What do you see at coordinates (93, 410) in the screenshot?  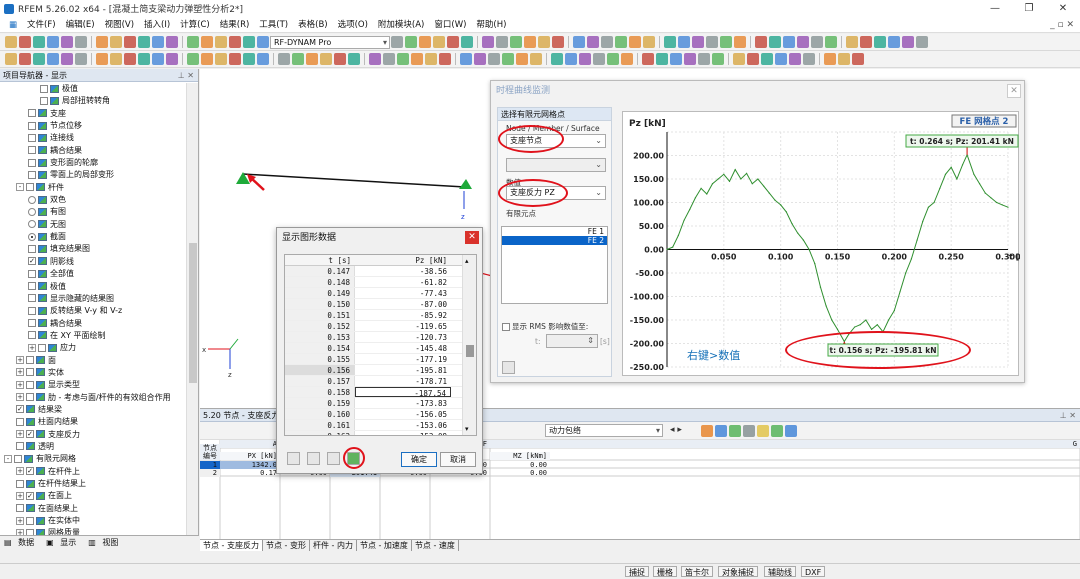 I see `tree-item: ✓ 结果梁` at bounding box center [93, 410].